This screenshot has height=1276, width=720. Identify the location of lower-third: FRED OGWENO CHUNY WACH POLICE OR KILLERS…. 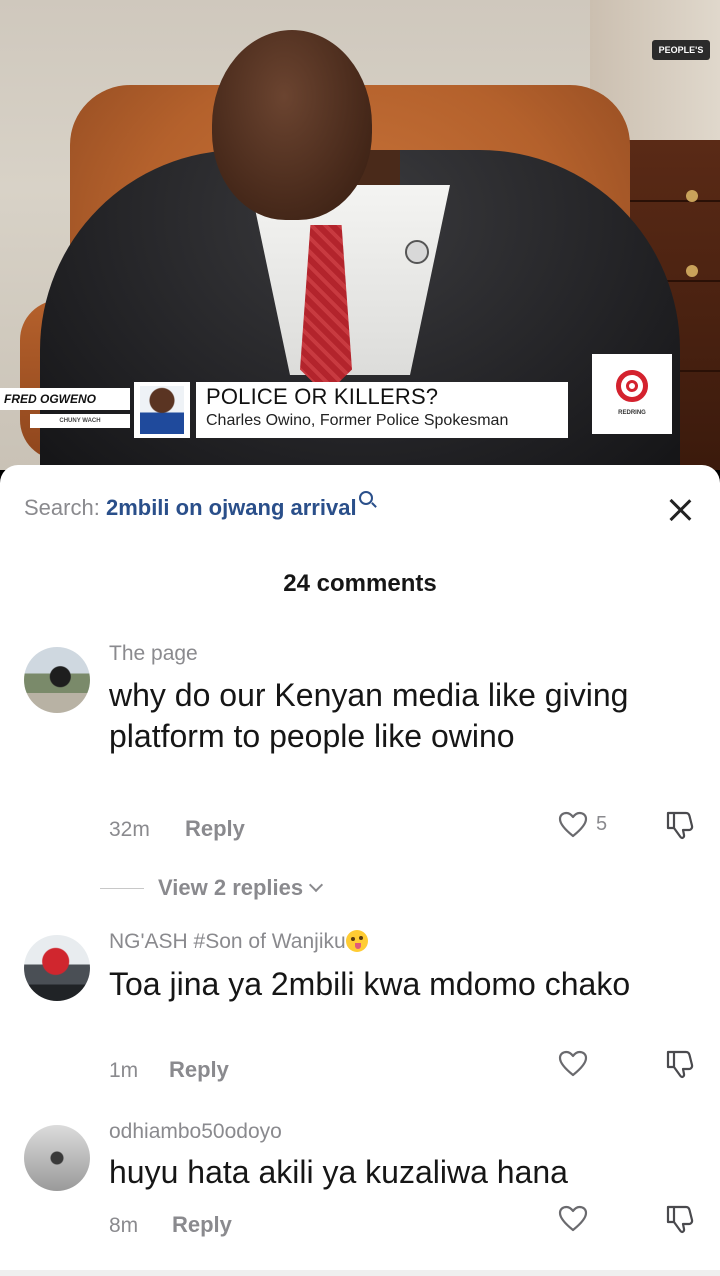
(360, 397).